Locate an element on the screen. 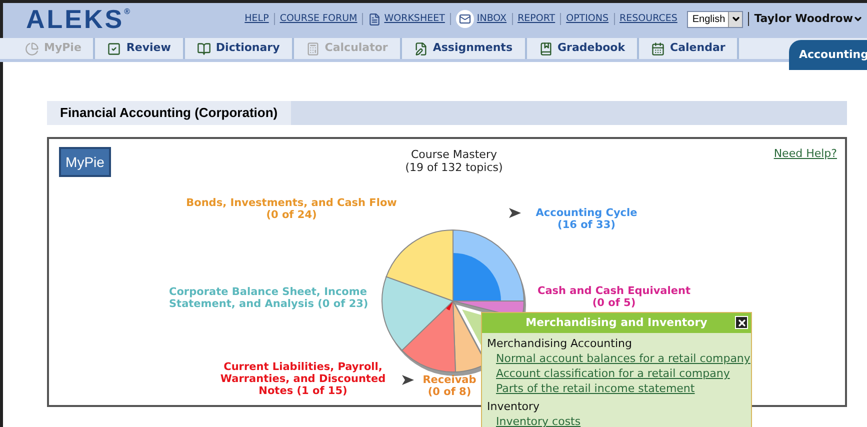 Image resolution: width=867 pixels, height=427 pixels. course-title: Financial Accounting (Corporation) is located at coordinates (169, 113).